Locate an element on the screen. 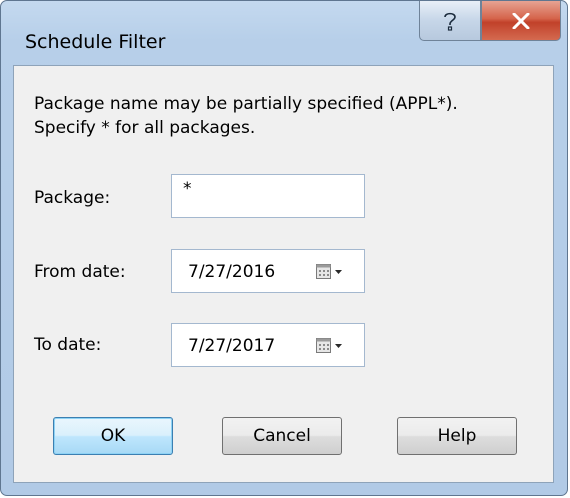 The width and height of the screenshot is (570, 498). window-title: Schedule Filter is located at coordinates (95, 42).